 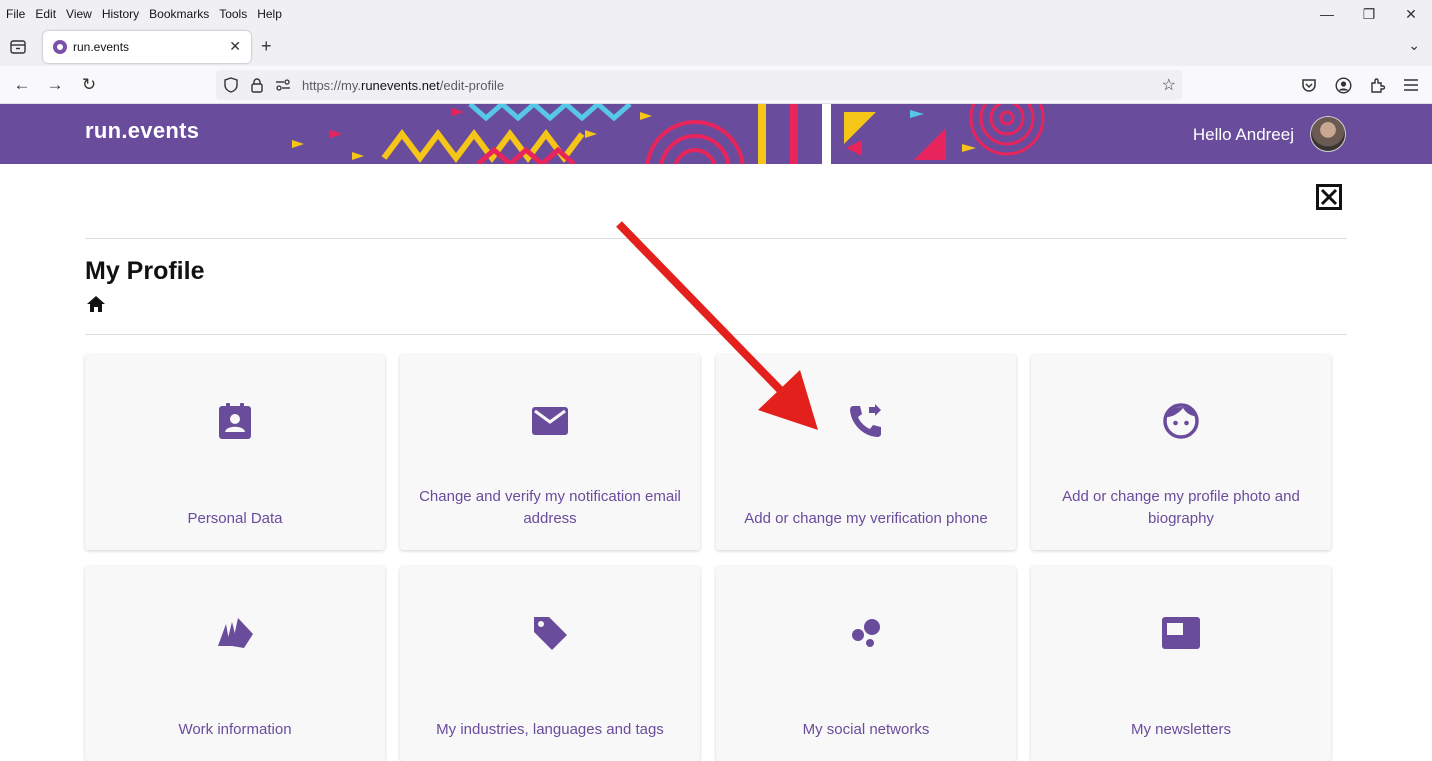 What do you see at coordinates (716, 238) in the screenshot?
I see `divider-top` at bounding box center [716, 238].